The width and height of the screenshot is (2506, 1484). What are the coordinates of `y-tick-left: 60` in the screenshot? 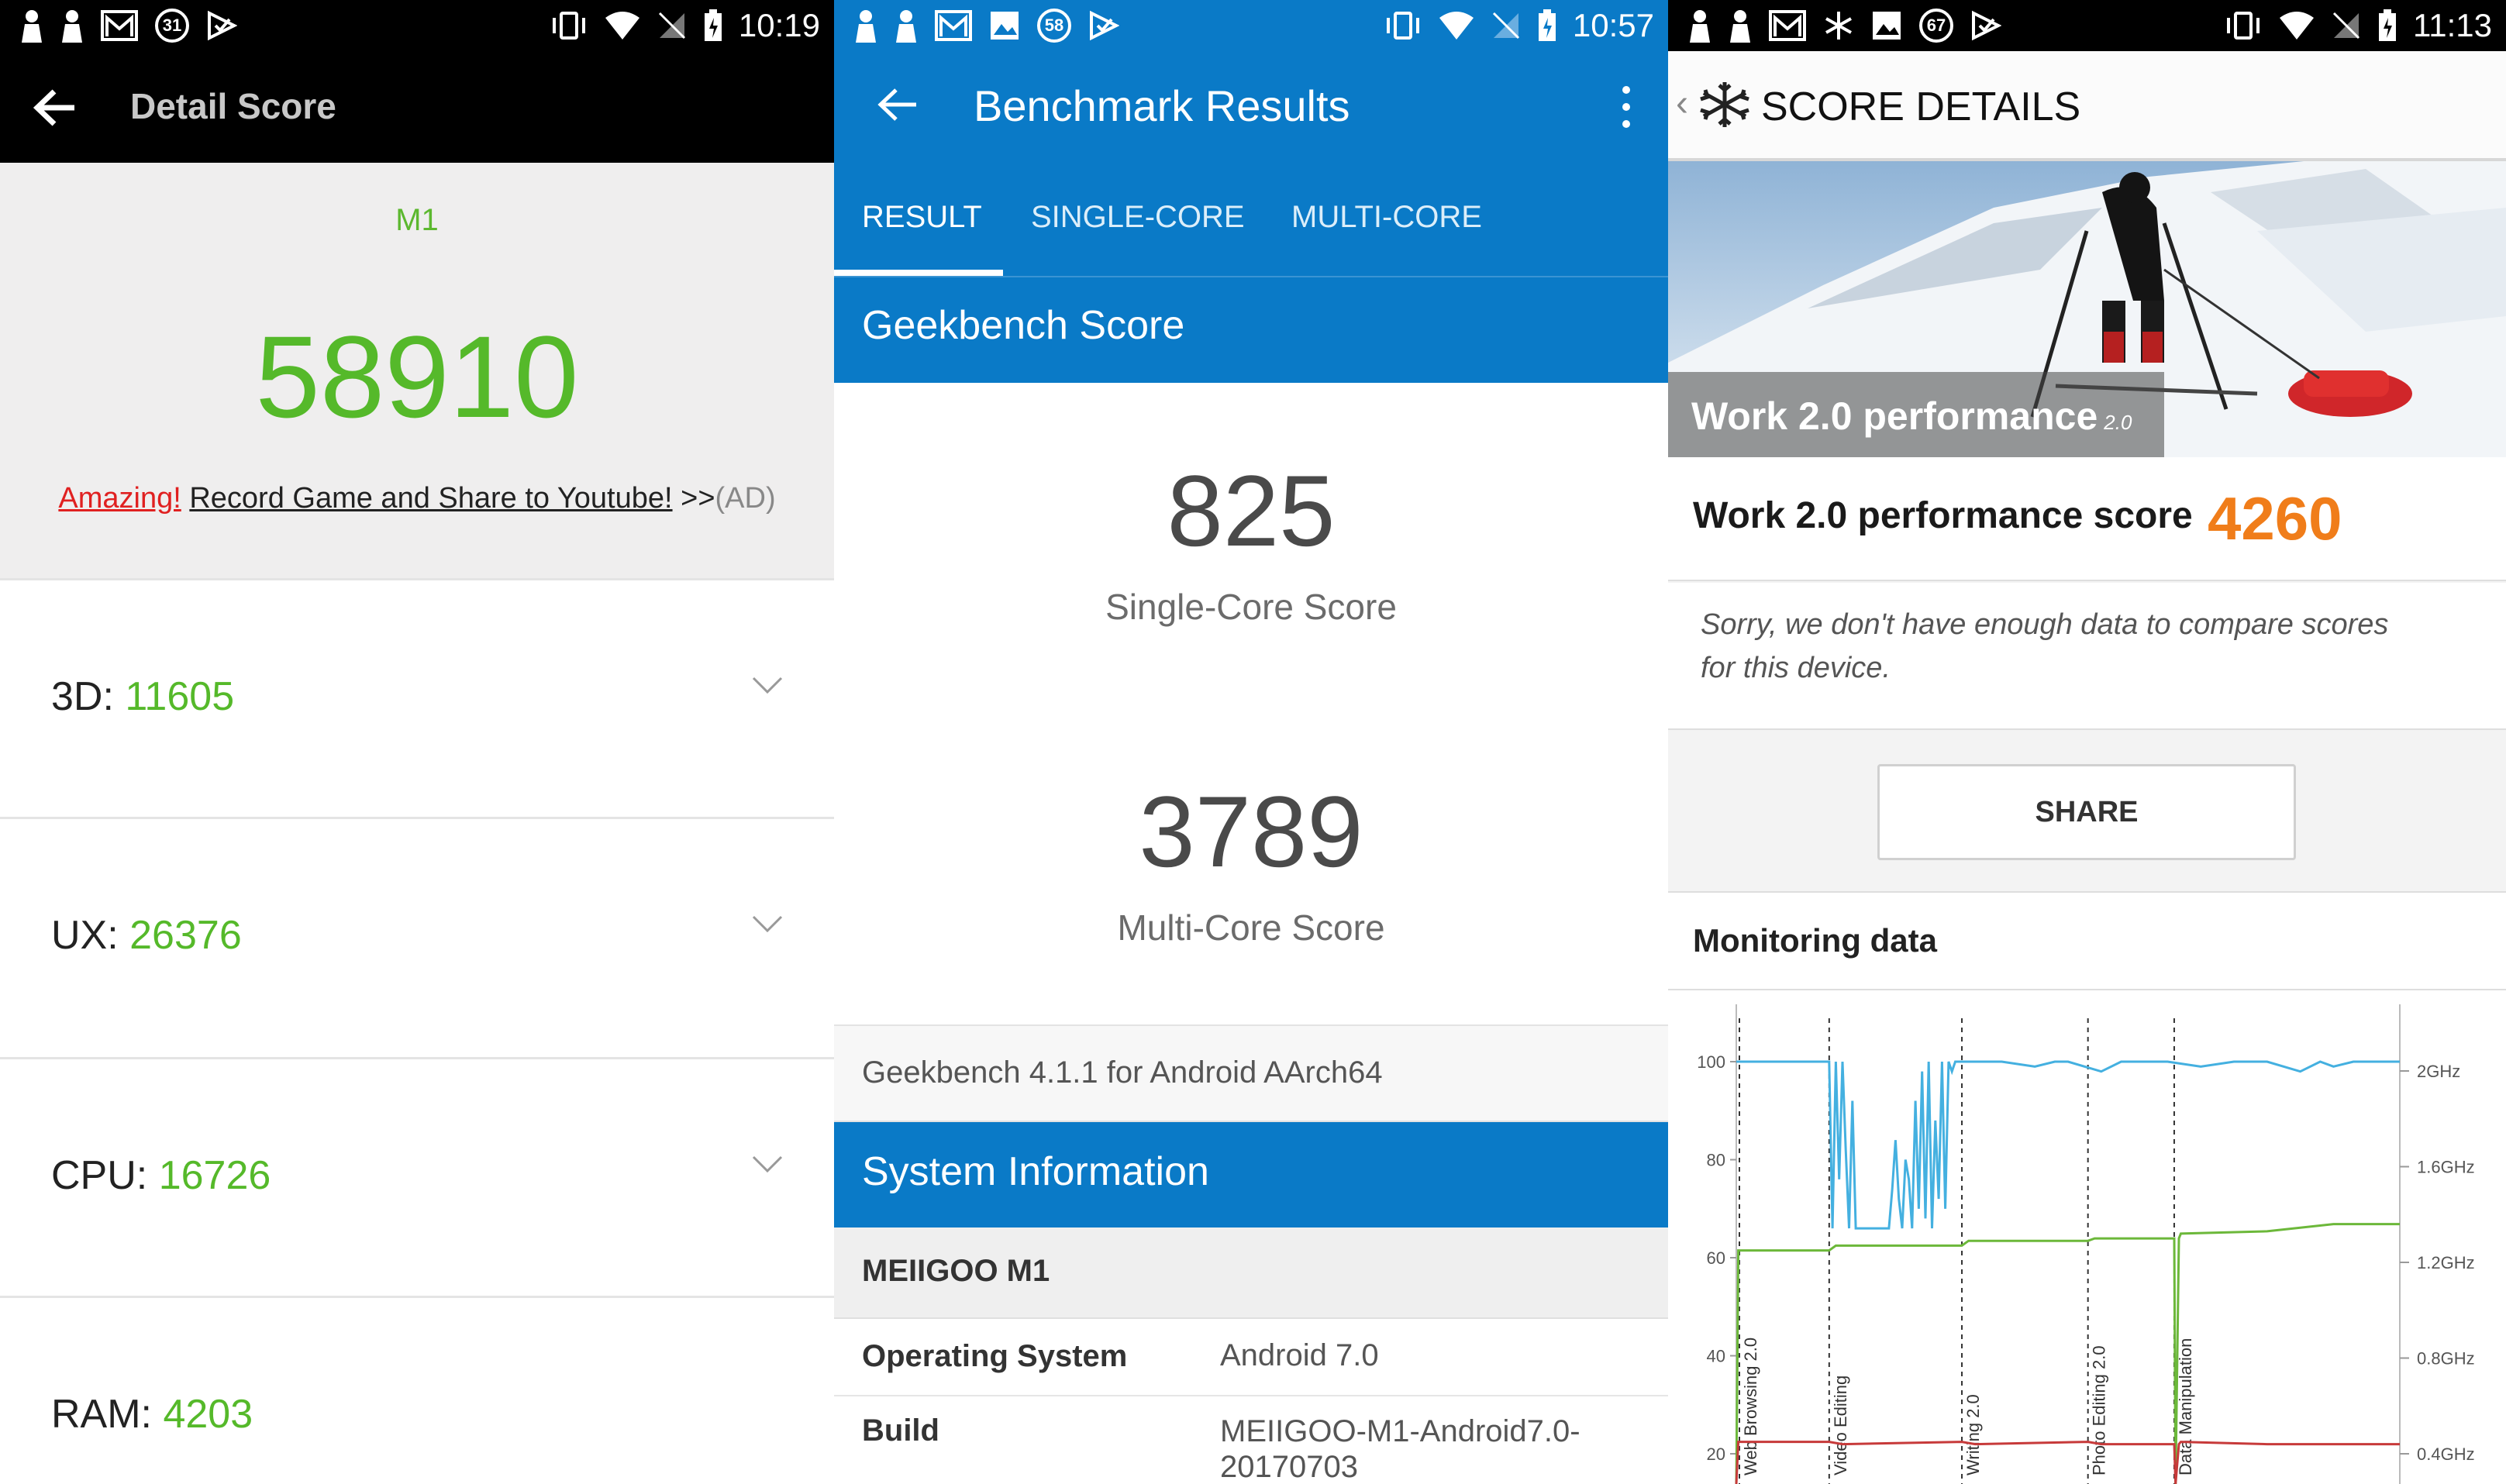 It's located at (1716, 1258).